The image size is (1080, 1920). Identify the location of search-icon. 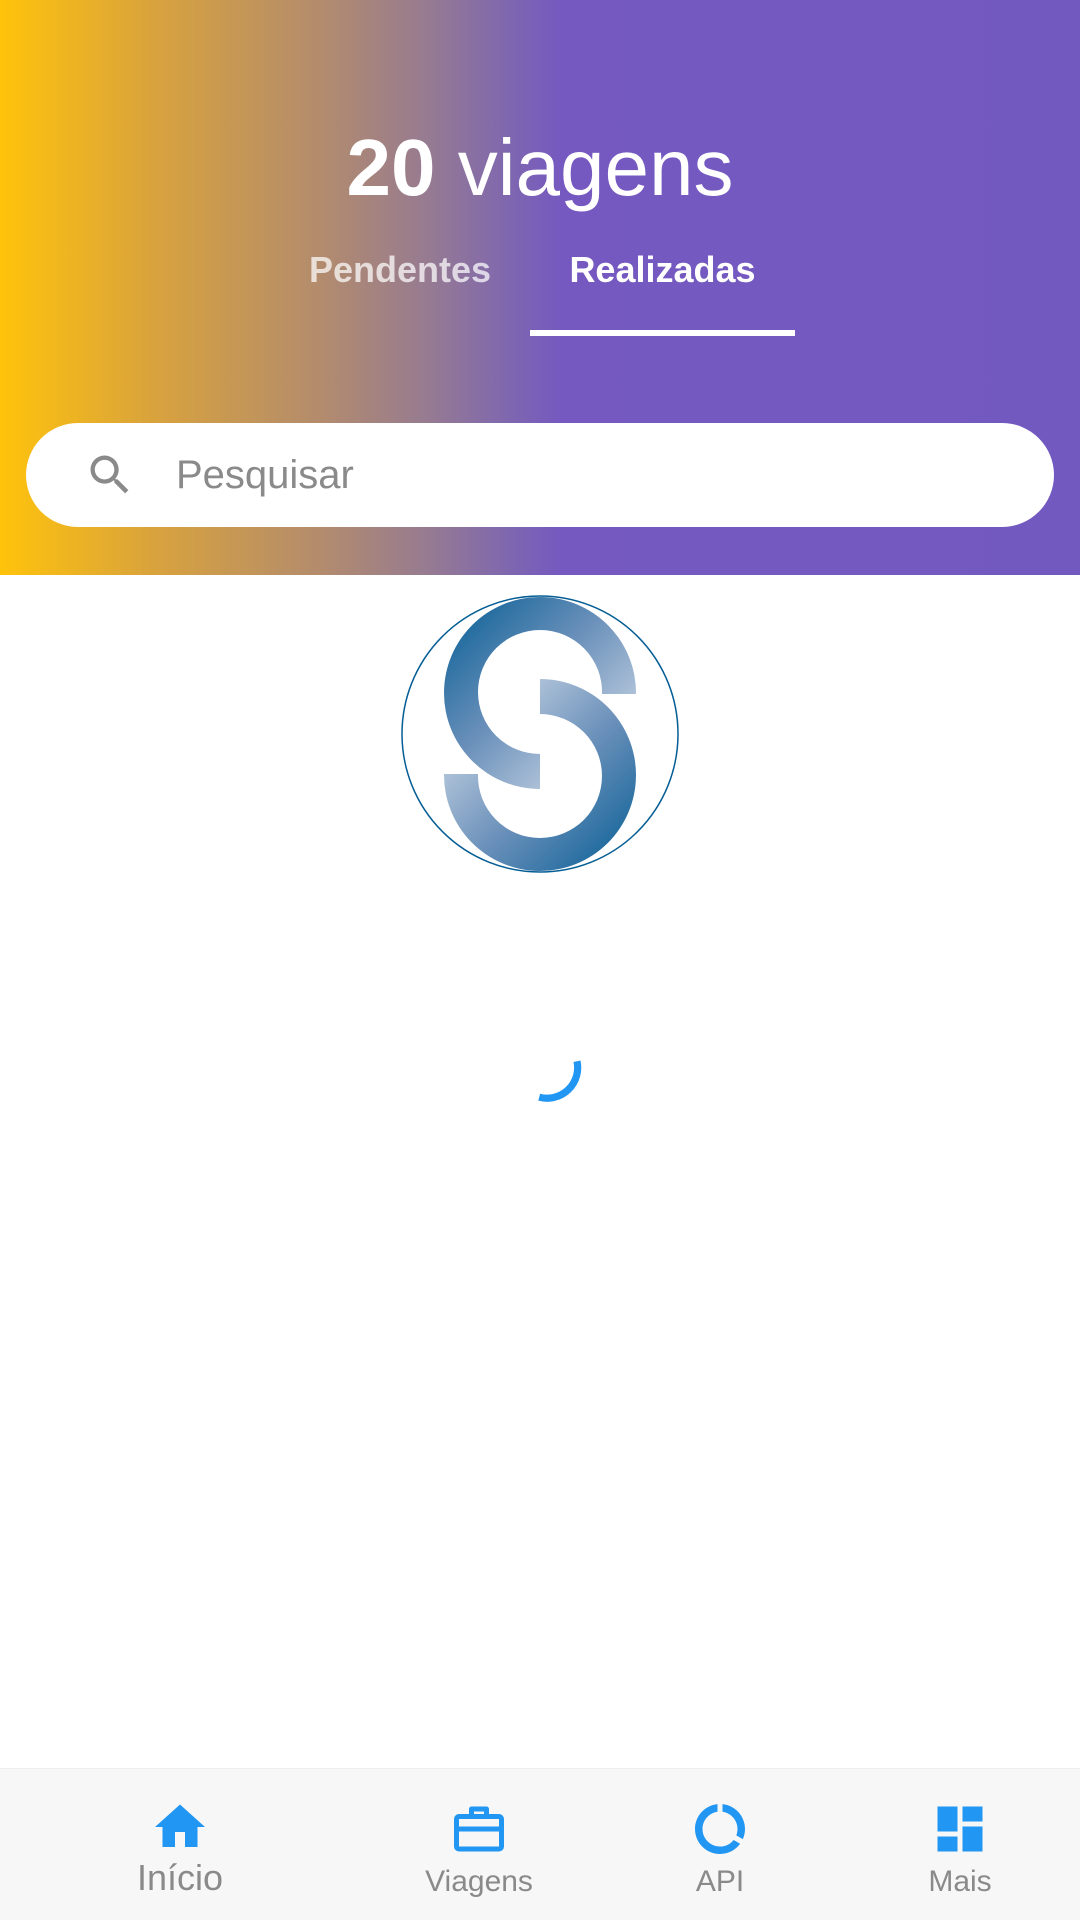
(110, 475).